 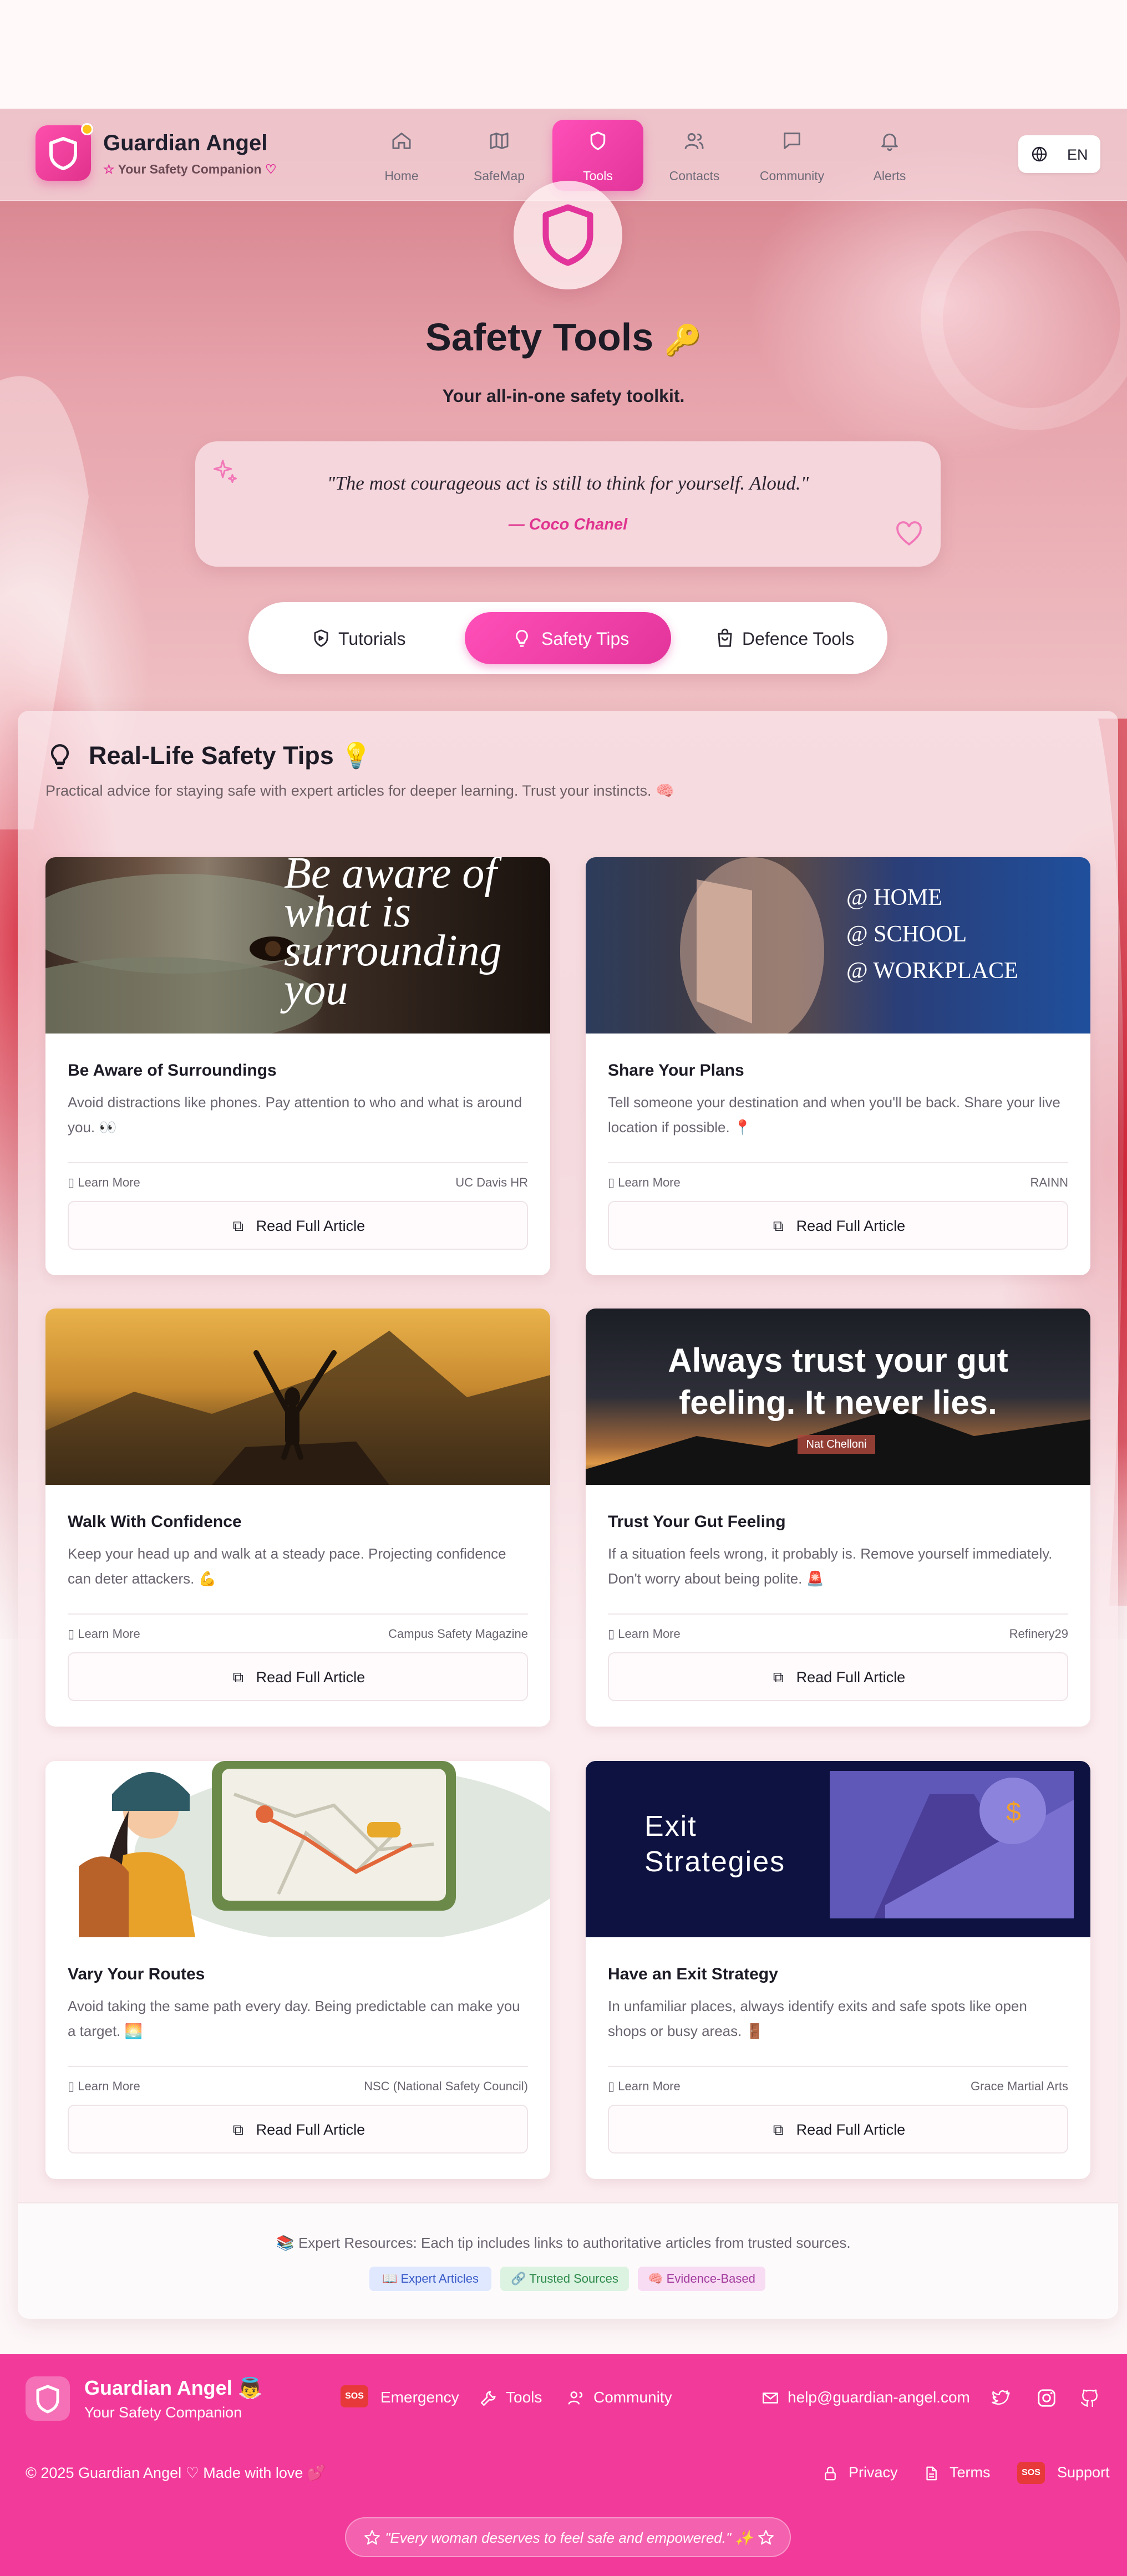 I want to click on tab-defence-tools: Defence Tools, so click(x=783, y=638).